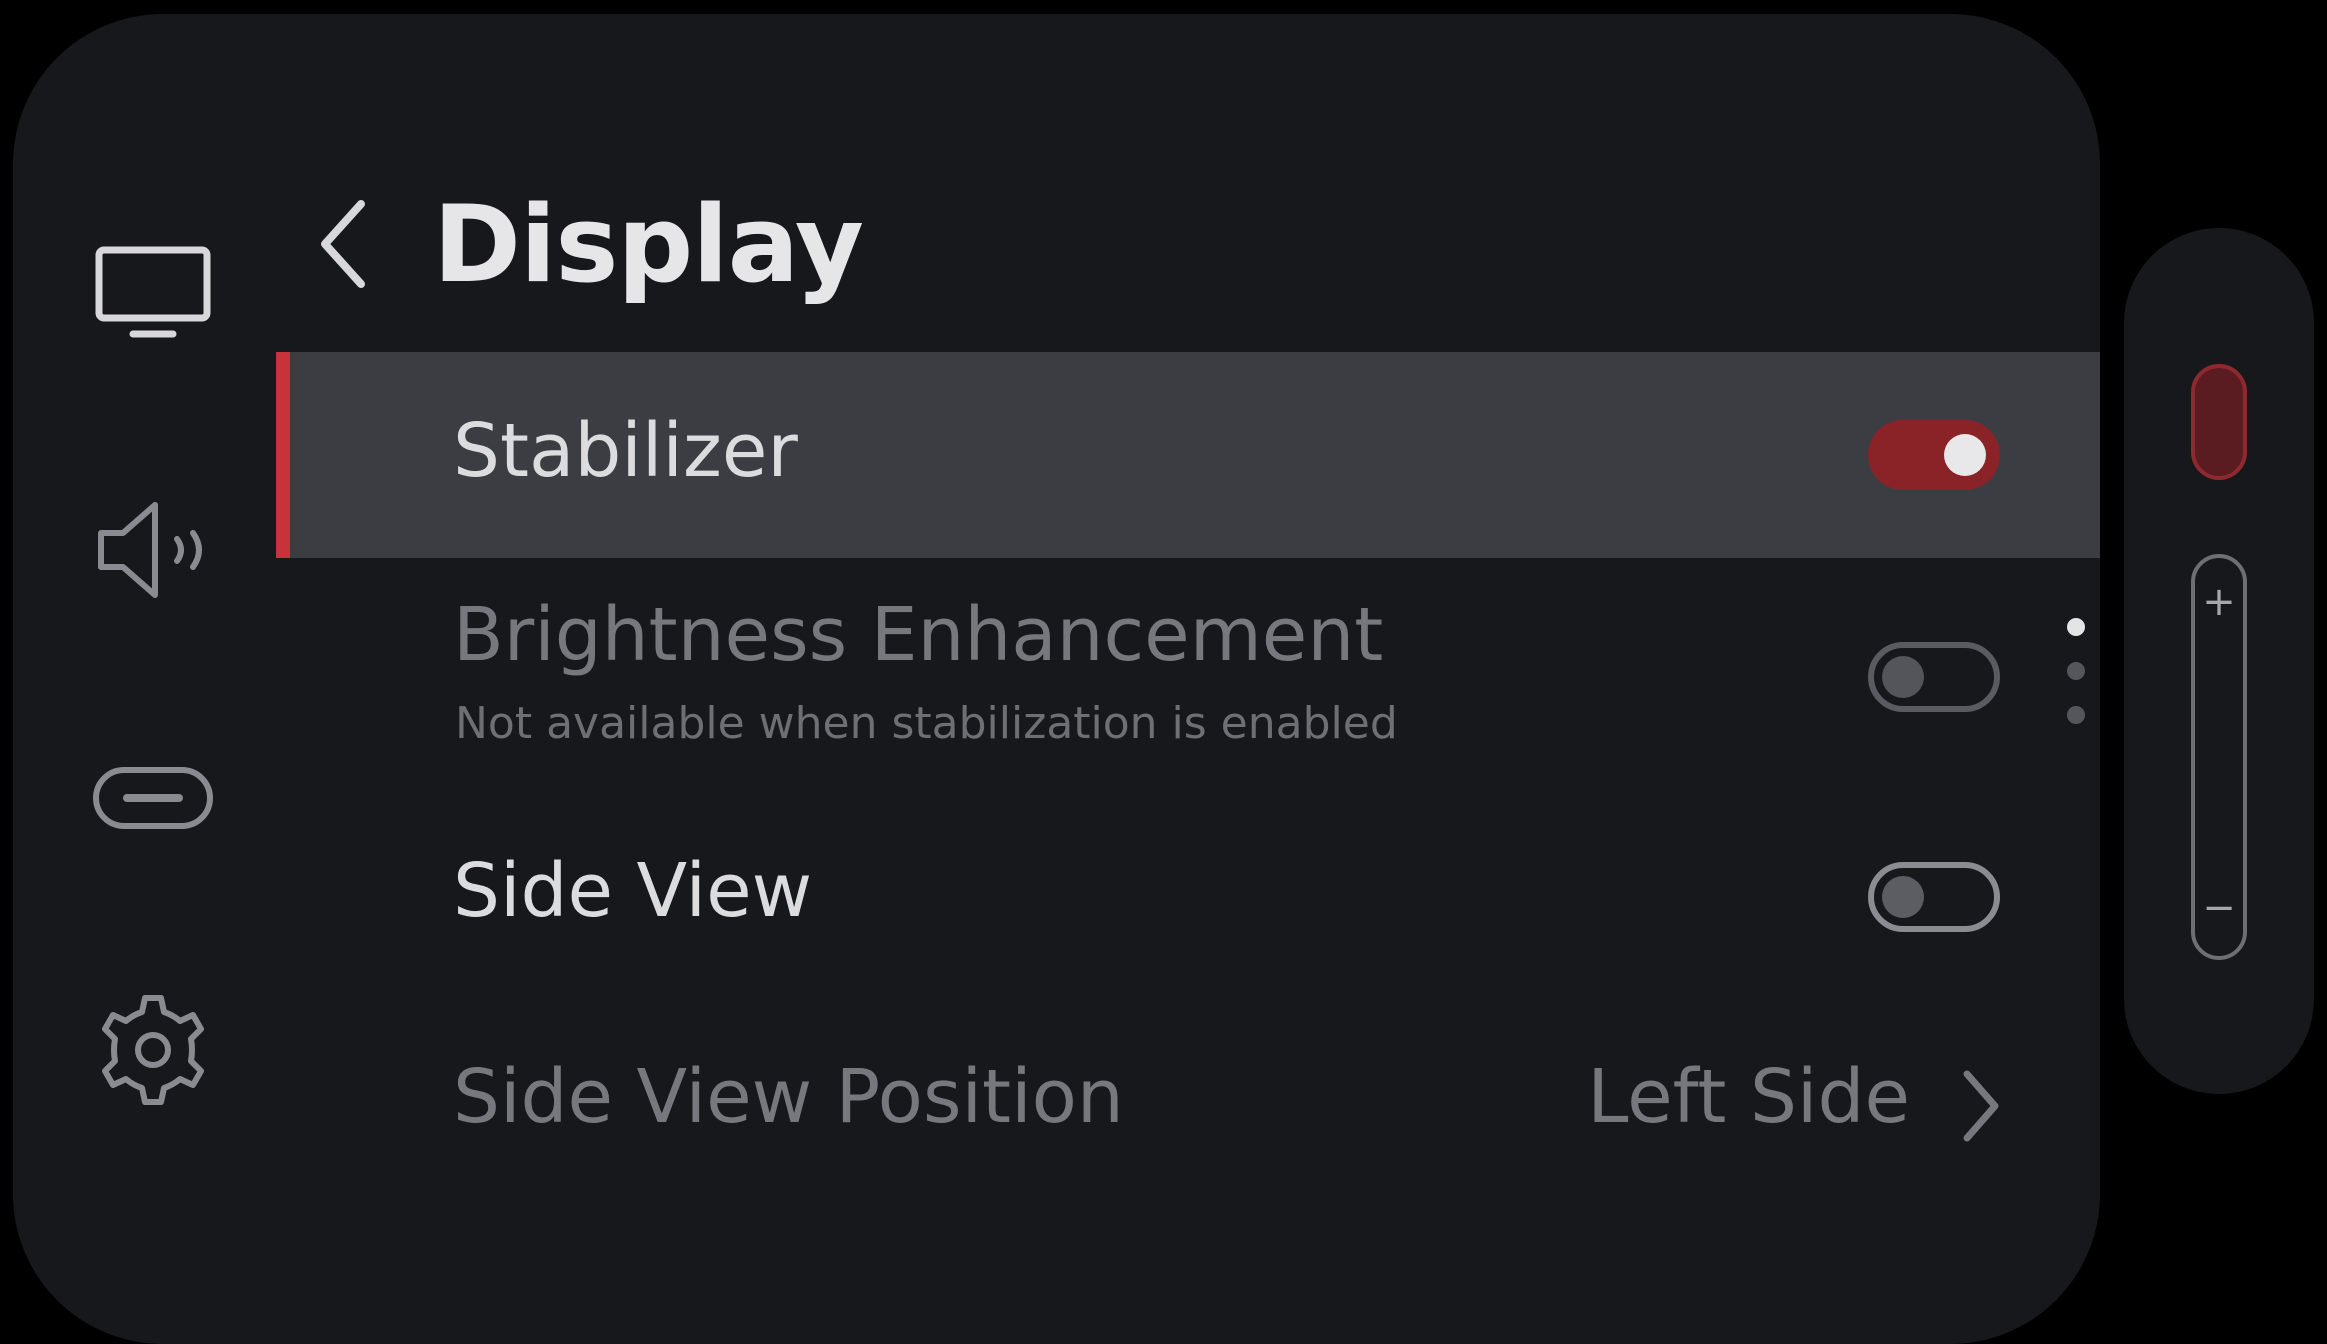 This screenshot has width=2327, height=1344. I want to click on button-icon, so click(153, 798).